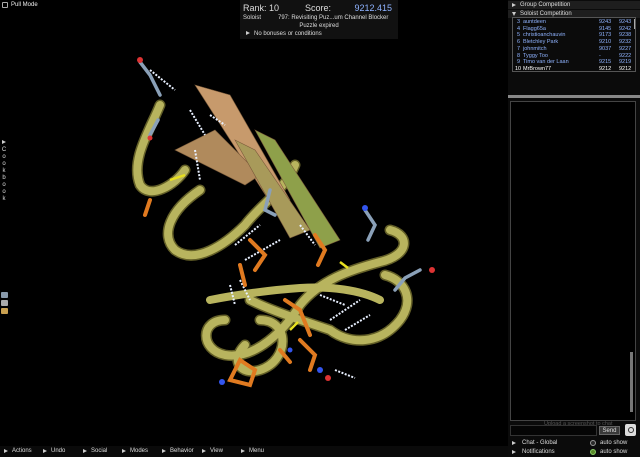 The width and height of the screenshot is (640, 457). Describe the element at coordinates (537, 68) in the screenshot. I see `leaderboard-player: MrBrown77` at that location.